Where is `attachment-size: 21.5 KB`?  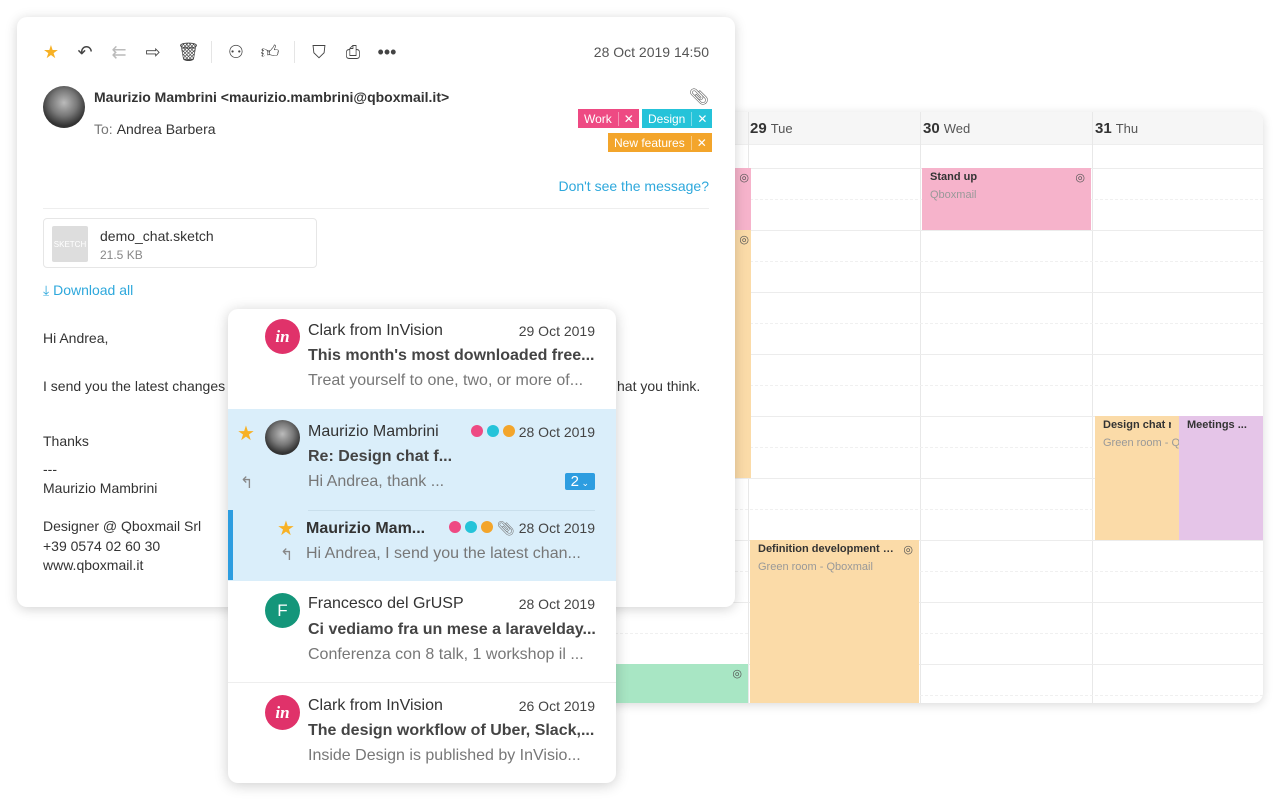
attachment-size: 21.5 KB is located at coordinates (121, 255).